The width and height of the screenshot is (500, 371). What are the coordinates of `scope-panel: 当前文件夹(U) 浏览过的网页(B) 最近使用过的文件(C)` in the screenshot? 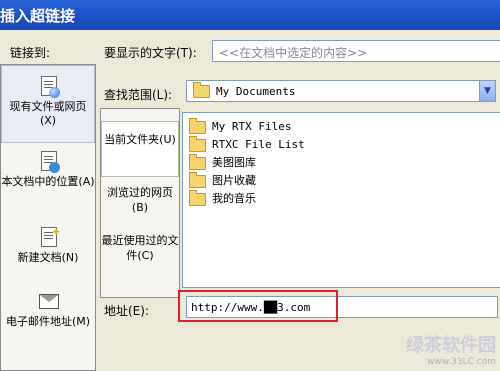 It's located at (140, 203).